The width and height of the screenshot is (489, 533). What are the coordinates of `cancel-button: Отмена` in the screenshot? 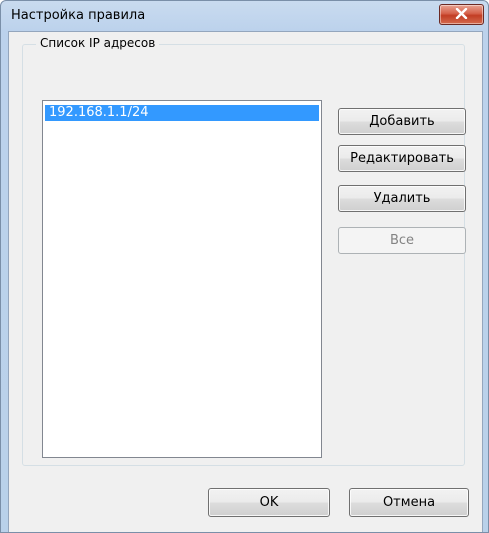 It's located at (409, 502).